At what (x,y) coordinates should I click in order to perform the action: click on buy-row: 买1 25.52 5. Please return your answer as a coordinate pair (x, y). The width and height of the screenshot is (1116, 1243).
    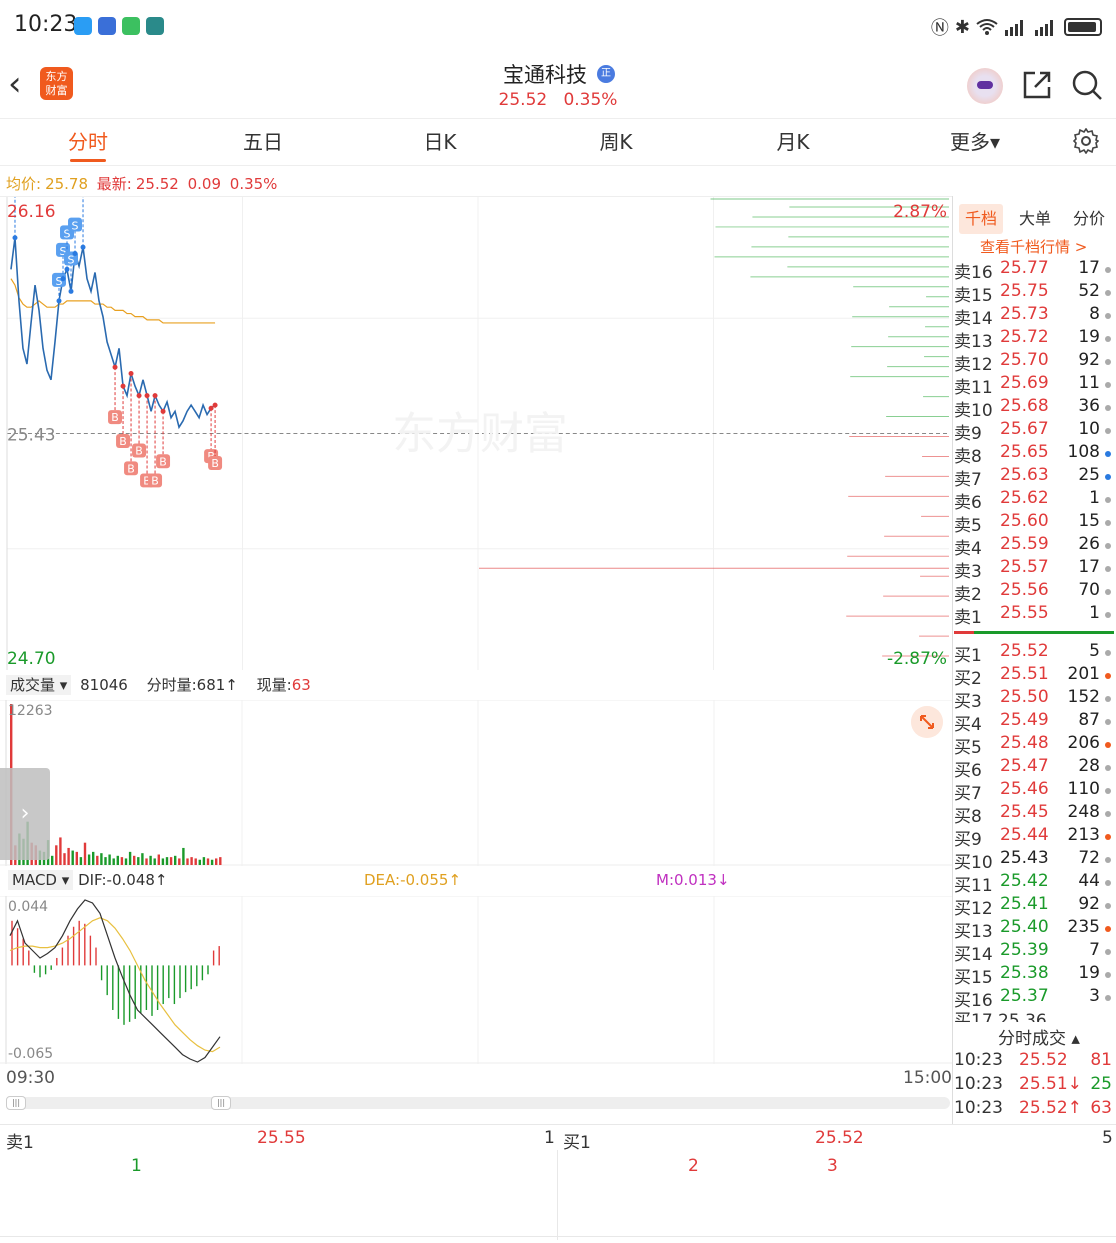
    Looking at the image, I should click on (1034, 653).